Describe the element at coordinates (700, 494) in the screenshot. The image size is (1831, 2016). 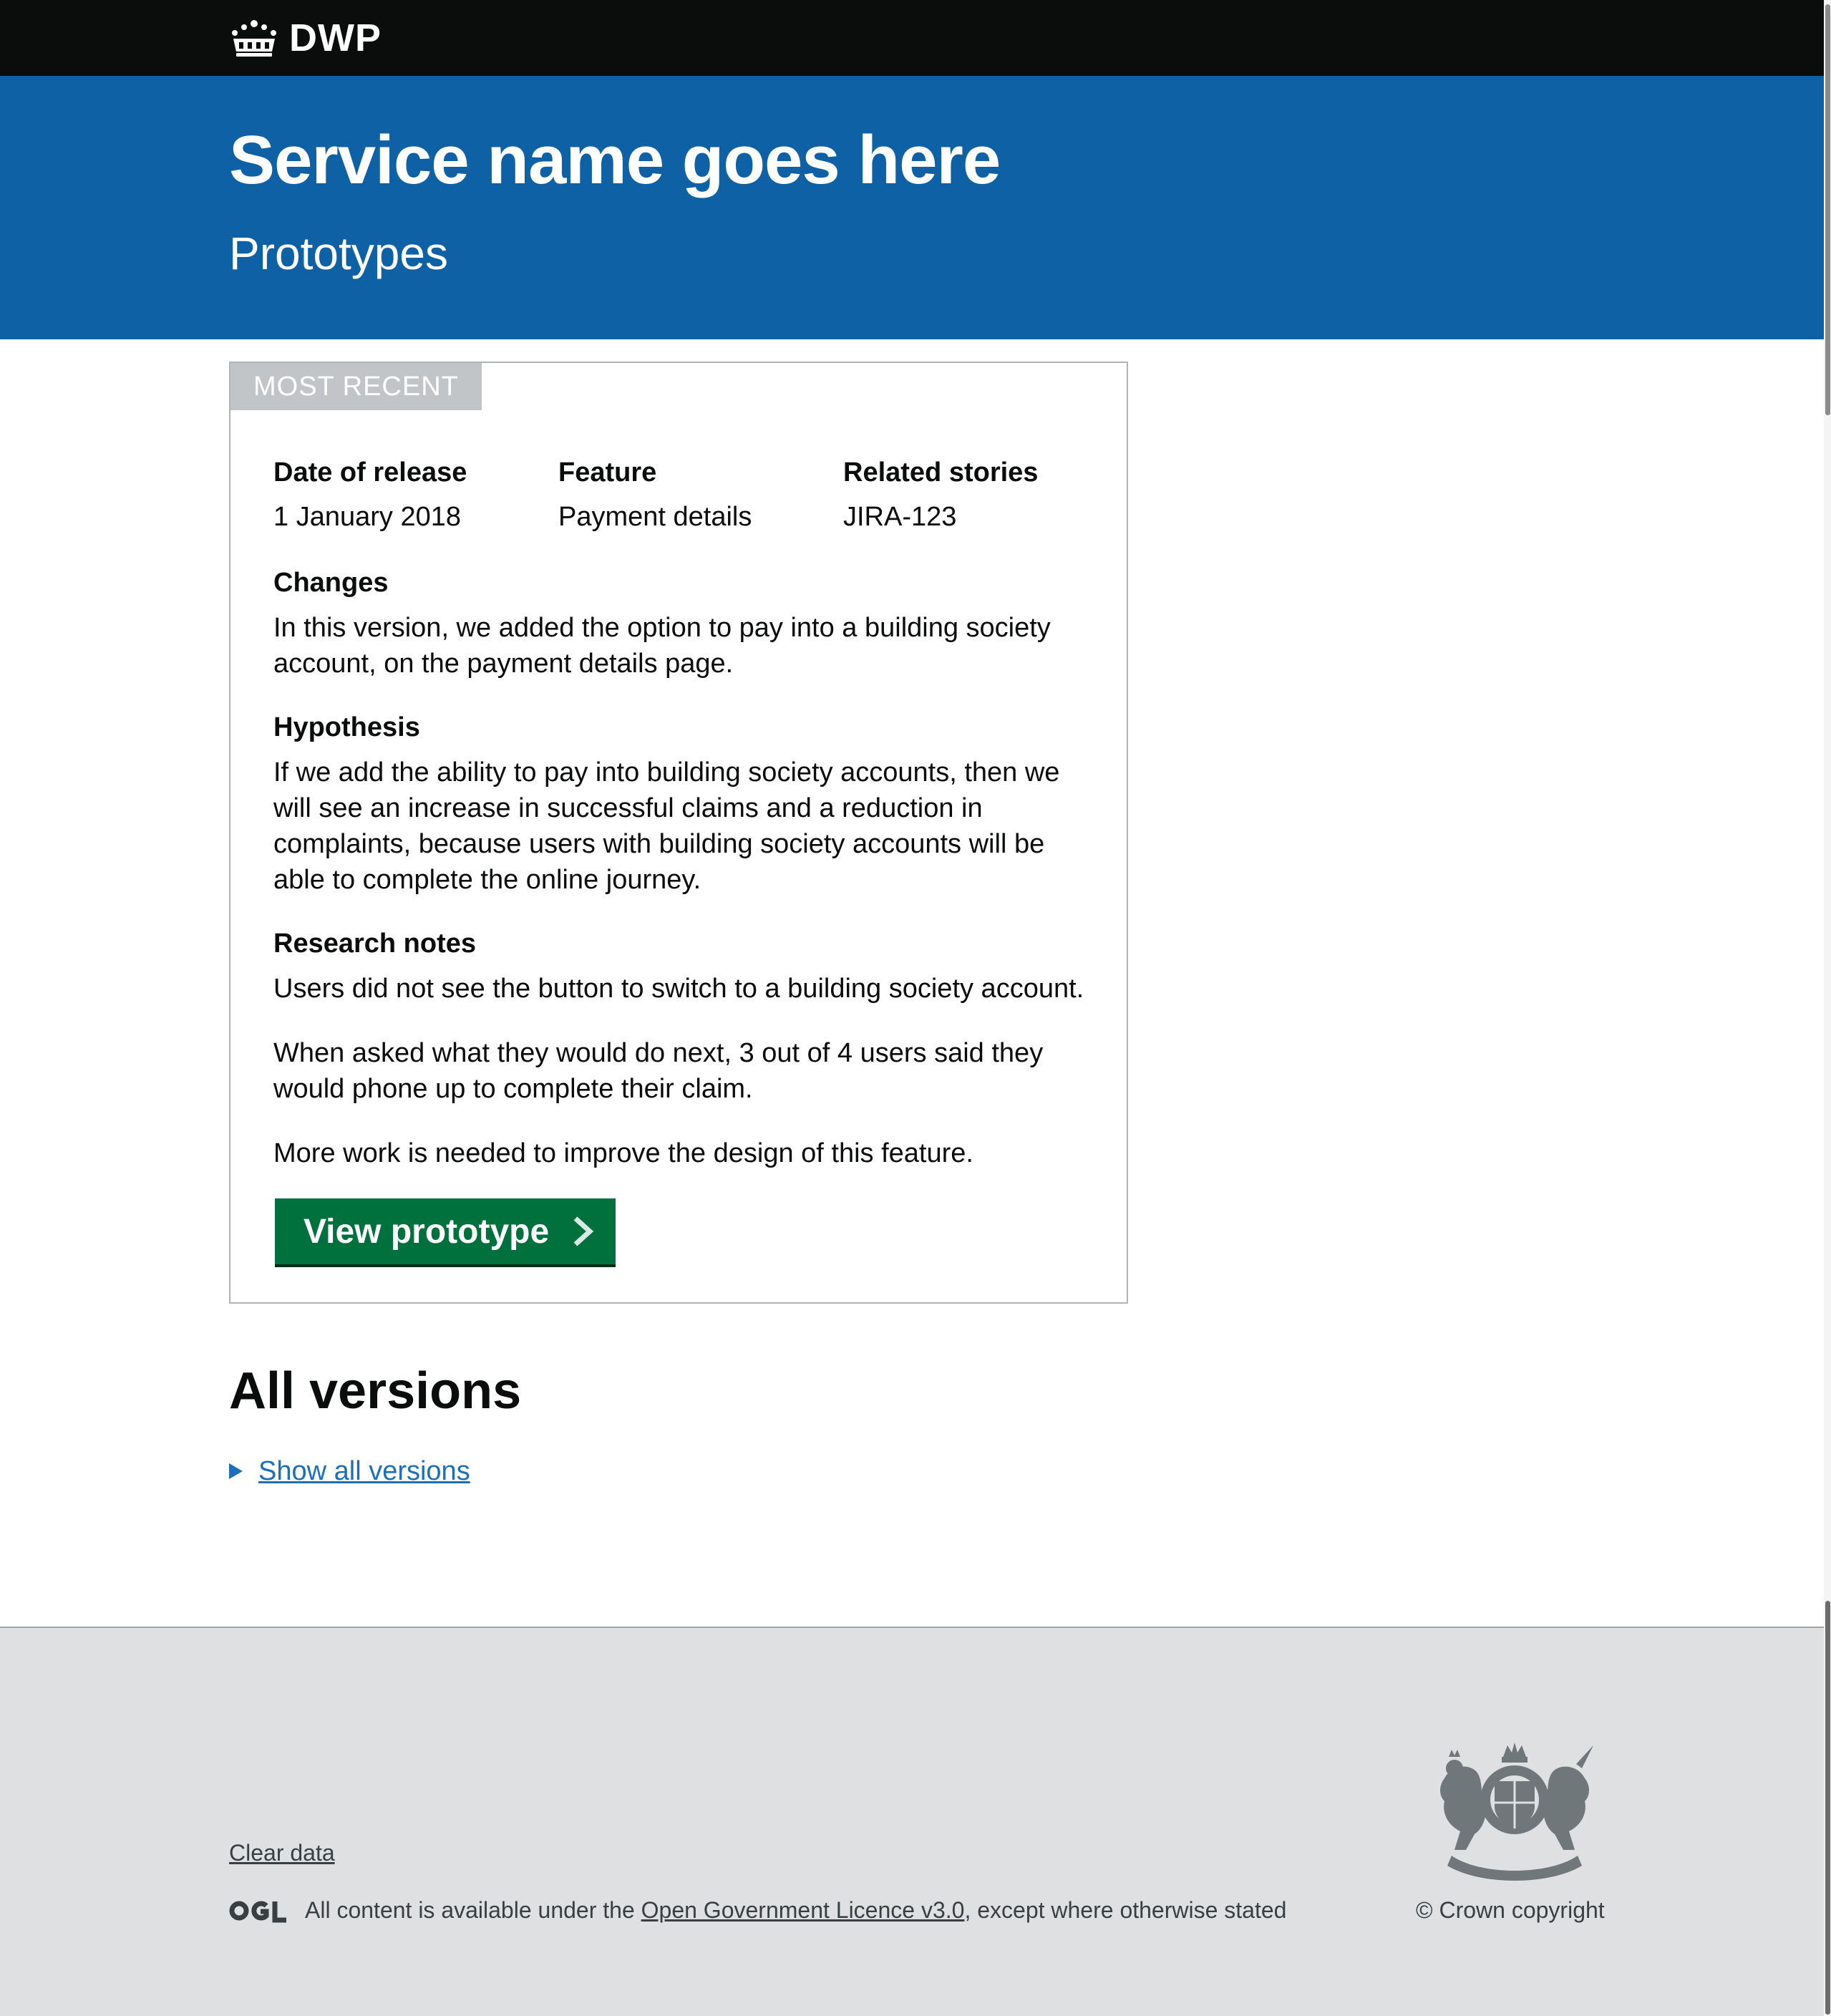
I see `meta-feature: Feature Payment details` at that location.